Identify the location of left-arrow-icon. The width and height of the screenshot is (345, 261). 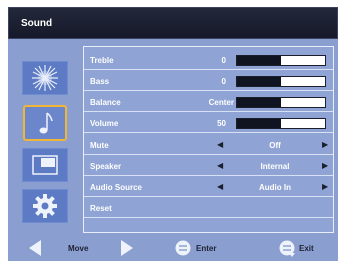
(35, 248).